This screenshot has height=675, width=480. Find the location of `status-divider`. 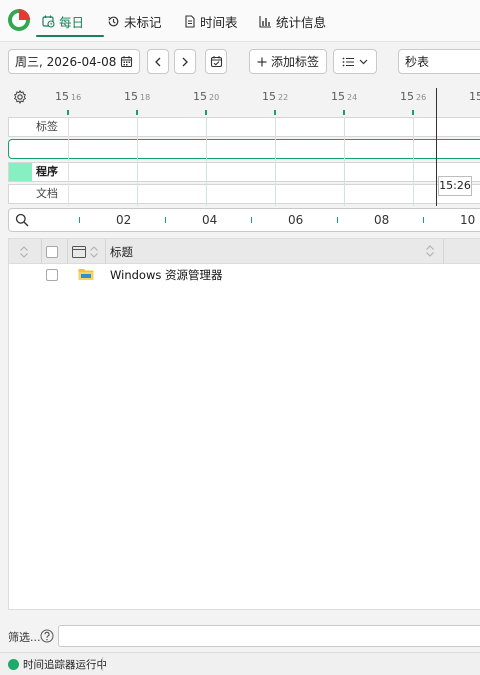

status-divider is located at coordinates (102, 664).